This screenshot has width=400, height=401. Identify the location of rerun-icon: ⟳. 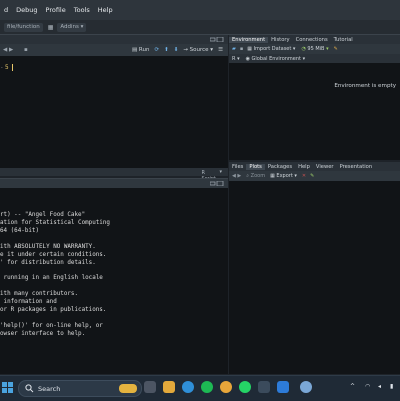
(156, 50).